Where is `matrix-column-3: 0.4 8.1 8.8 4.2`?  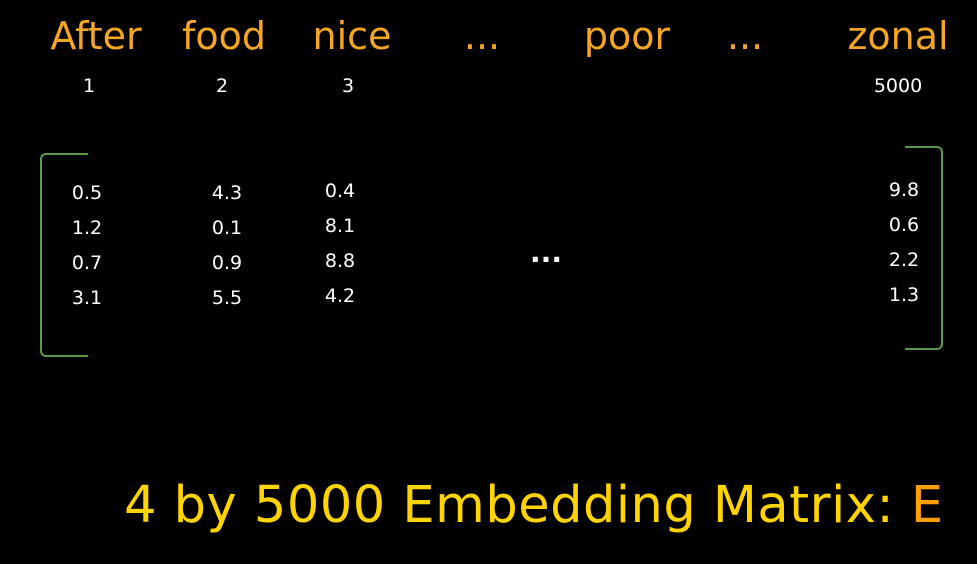 matrix-column-3: 0.4 8.1 8.8 4.2 is located at coordinates (340, 243).